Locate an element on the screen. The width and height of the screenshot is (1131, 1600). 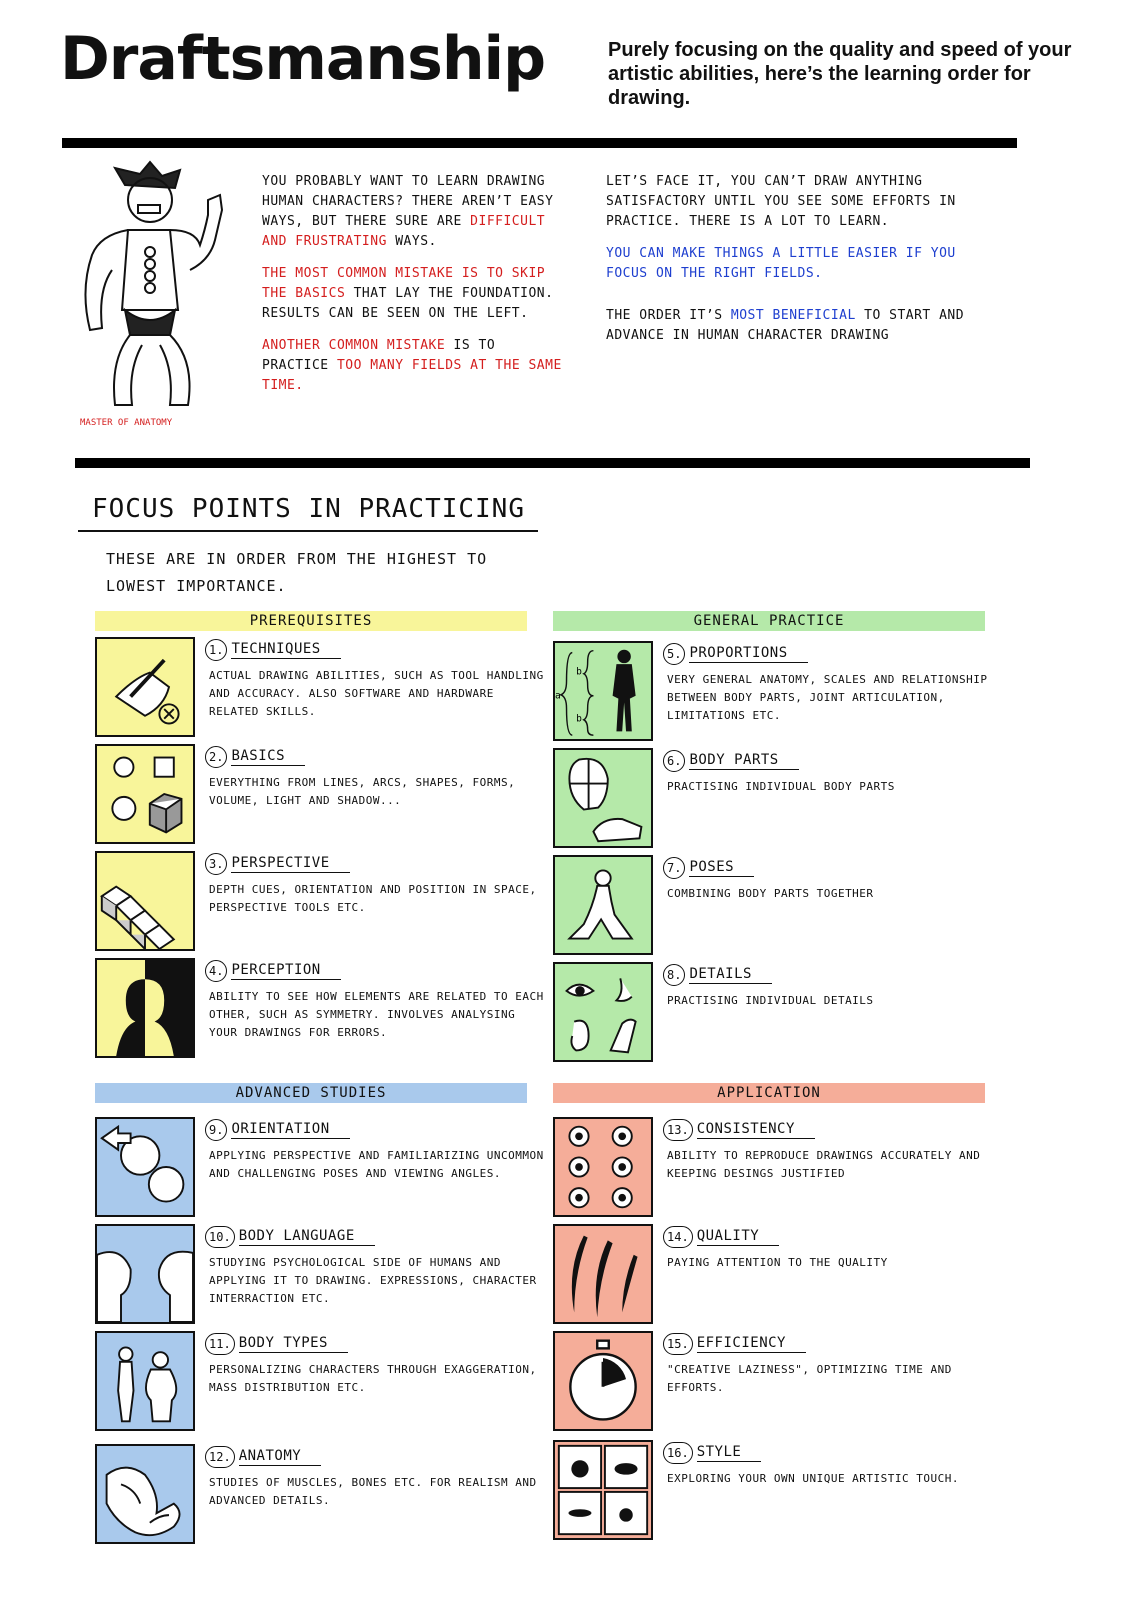
item-description: PRACTISING INDIVIDUAL BODY PARTS is located at coordinates (781, 786).